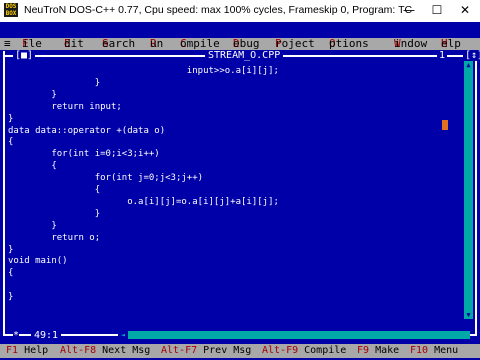 The image size is (480, 360). Describe the element at coordinates (442, 55) in the screenshot. I see `editor-window-number: 1` at that location.